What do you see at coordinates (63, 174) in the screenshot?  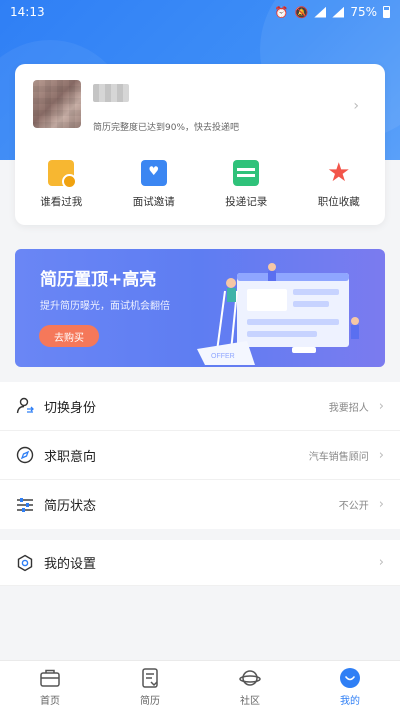 I see `viewed-me-icon` at bounding box center [63, 174].